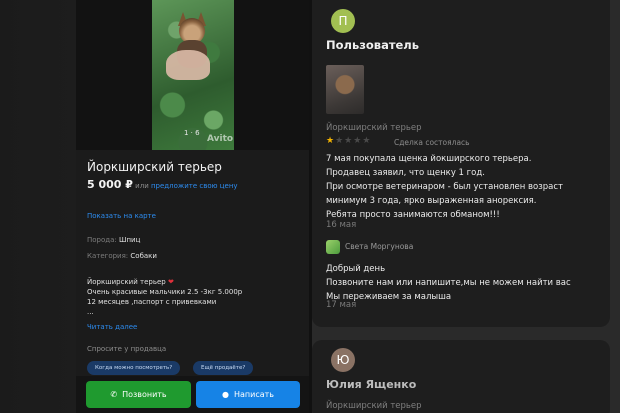 Image resolution: width=620 pixels, height=413 pixels. I want to click on listing-photo, so click(193, 75).